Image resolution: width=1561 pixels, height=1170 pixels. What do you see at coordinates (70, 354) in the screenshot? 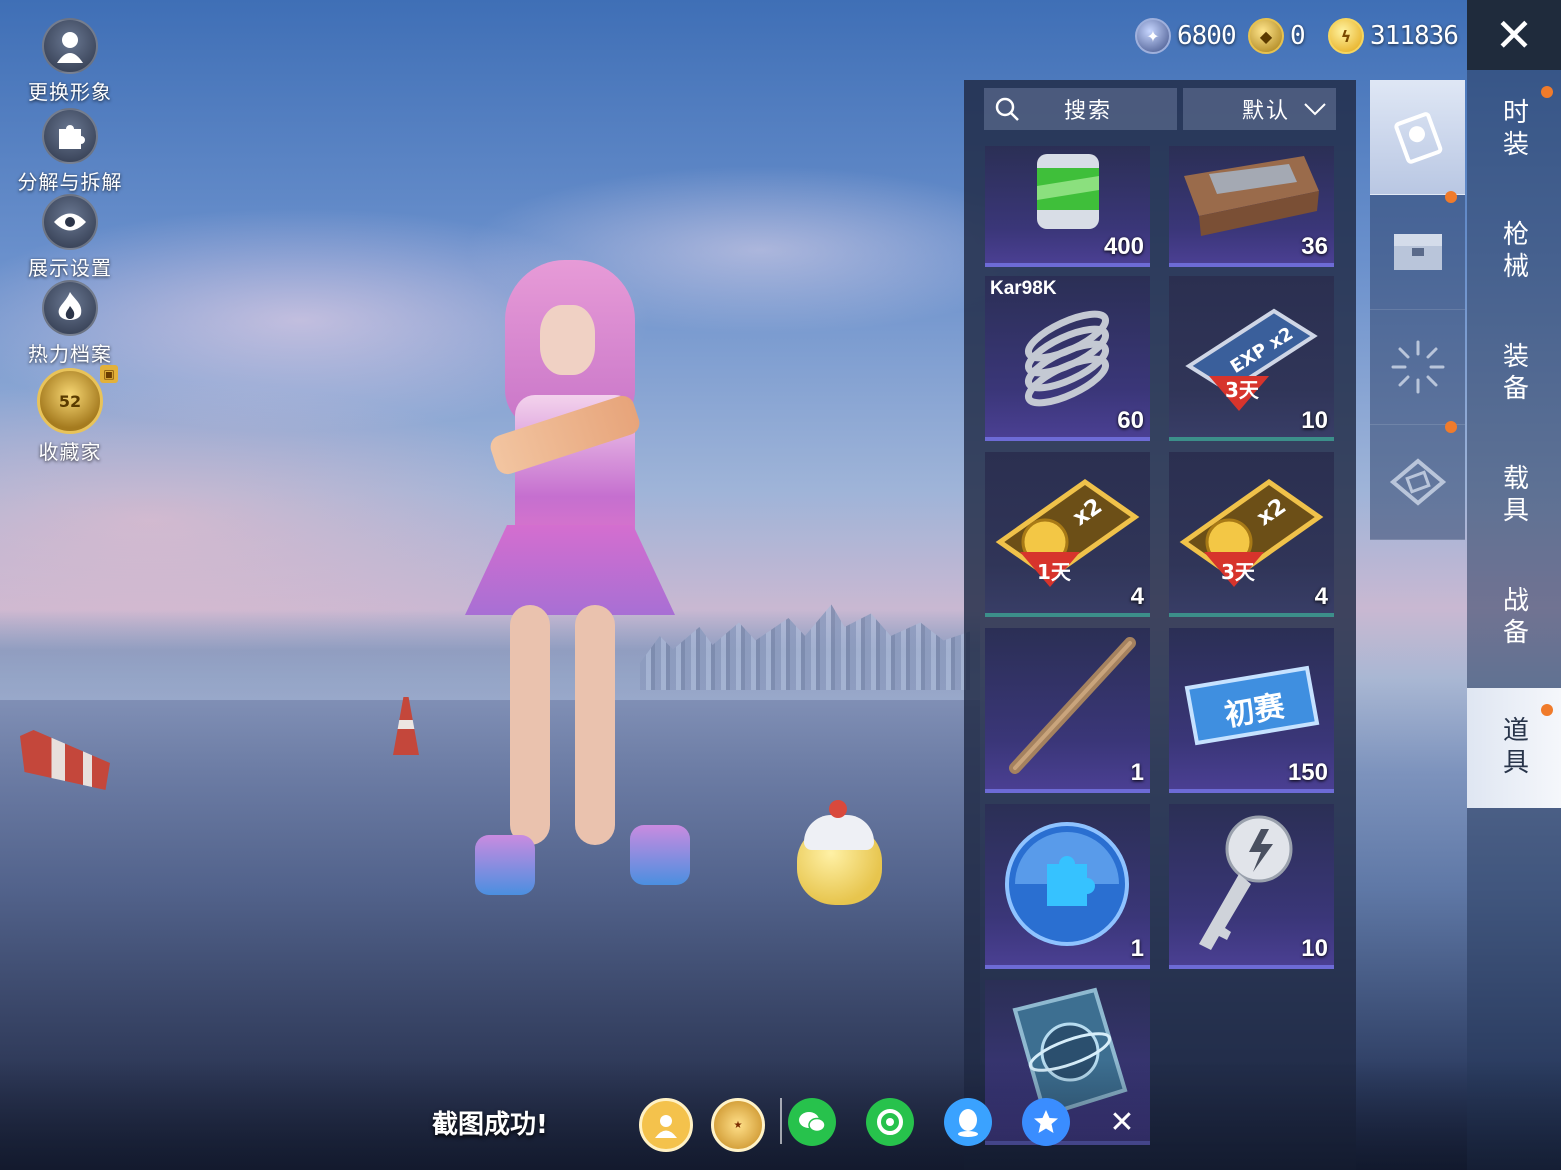
I see `menu-label: 热力档案` at bounding box center [70, 354].